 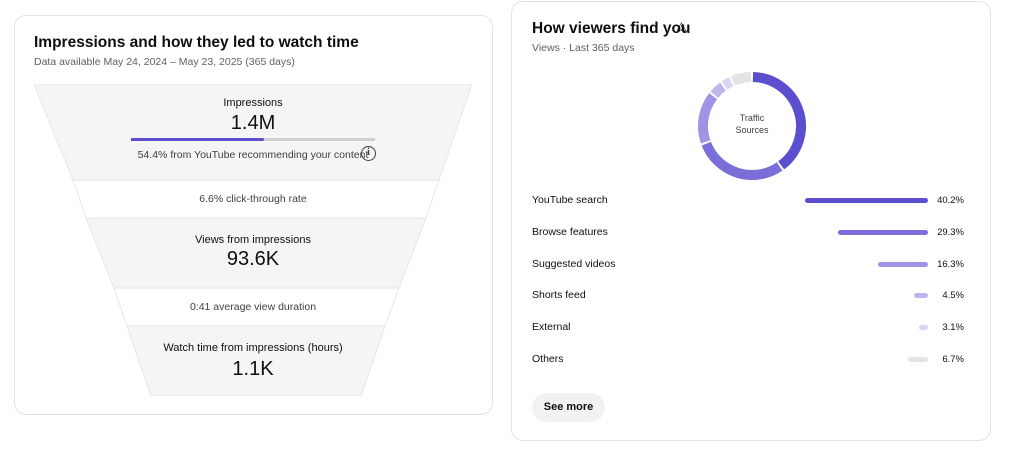 What do you see at coordinates (253, 307) in the screenshot?
I see `avg-duration-text: 0:41 average view duration` at bounding box center [253, 307].